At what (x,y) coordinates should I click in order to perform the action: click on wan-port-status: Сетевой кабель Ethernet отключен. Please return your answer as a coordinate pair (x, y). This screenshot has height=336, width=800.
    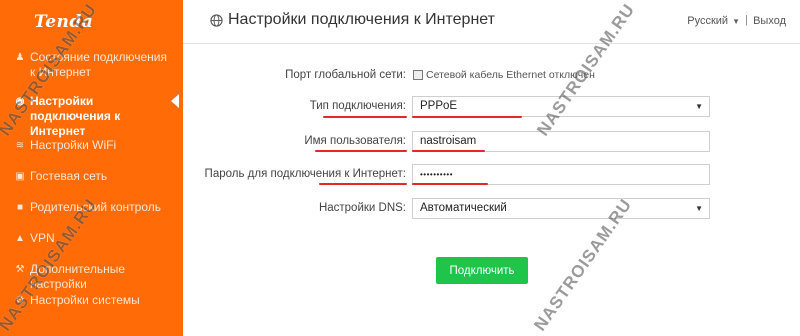
    Looking at the image, I should click on (510, 75).